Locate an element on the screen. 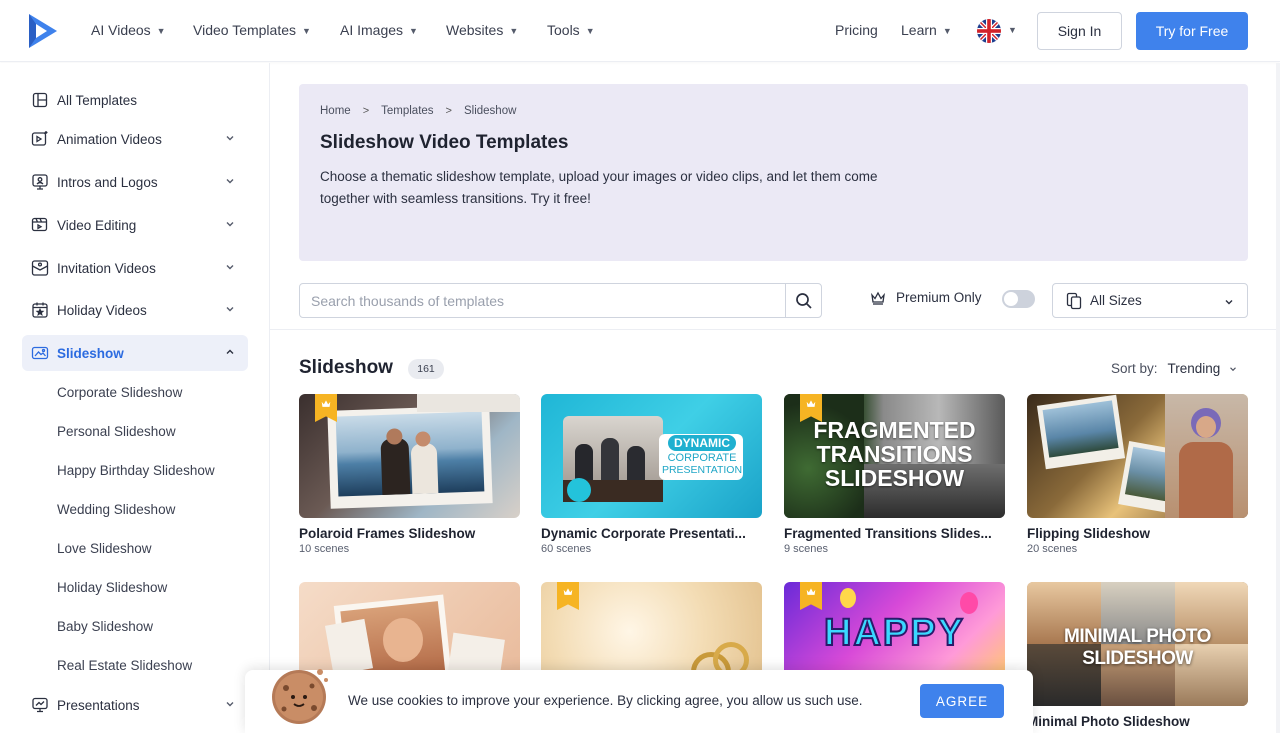  presentation-icon is located at coordinates (40, 705).